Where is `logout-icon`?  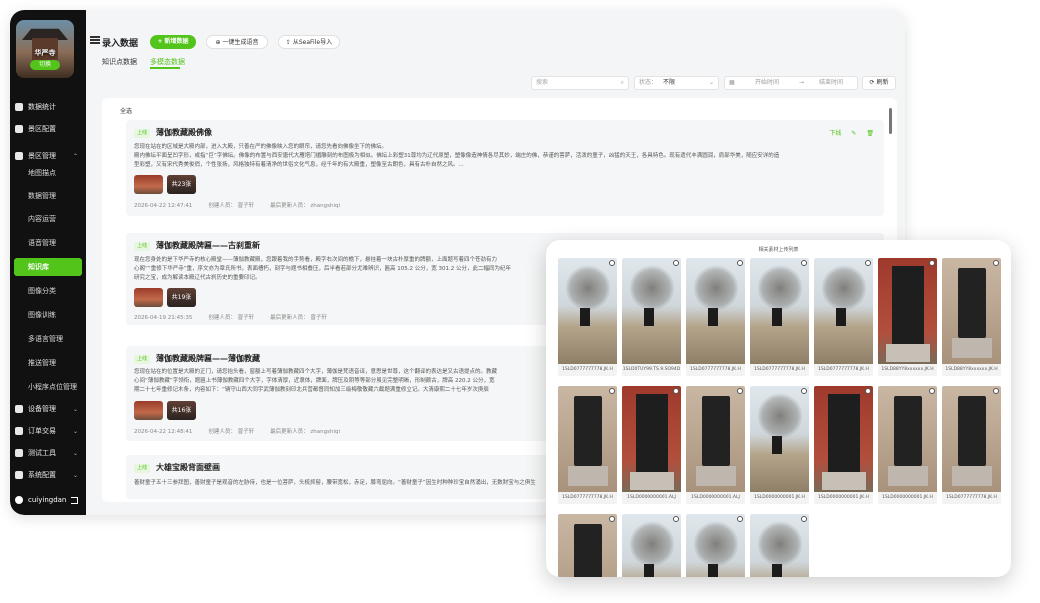
logout-icon is located at coordinates (74, 500).